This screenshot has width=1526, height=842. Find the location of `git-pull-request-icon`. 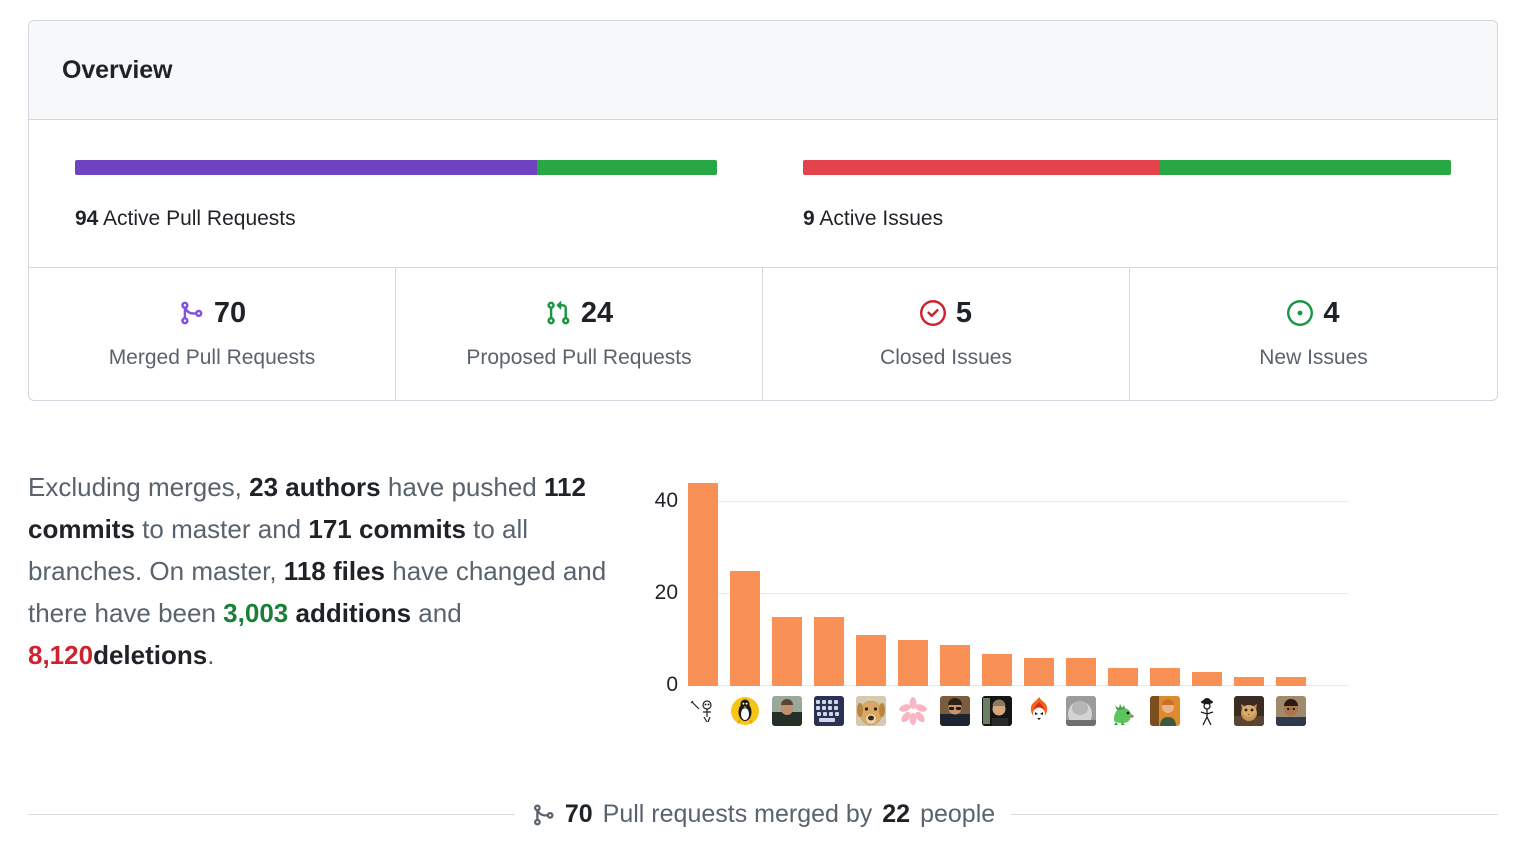

git-pull-request-icon is located at coordinates (558, 313).